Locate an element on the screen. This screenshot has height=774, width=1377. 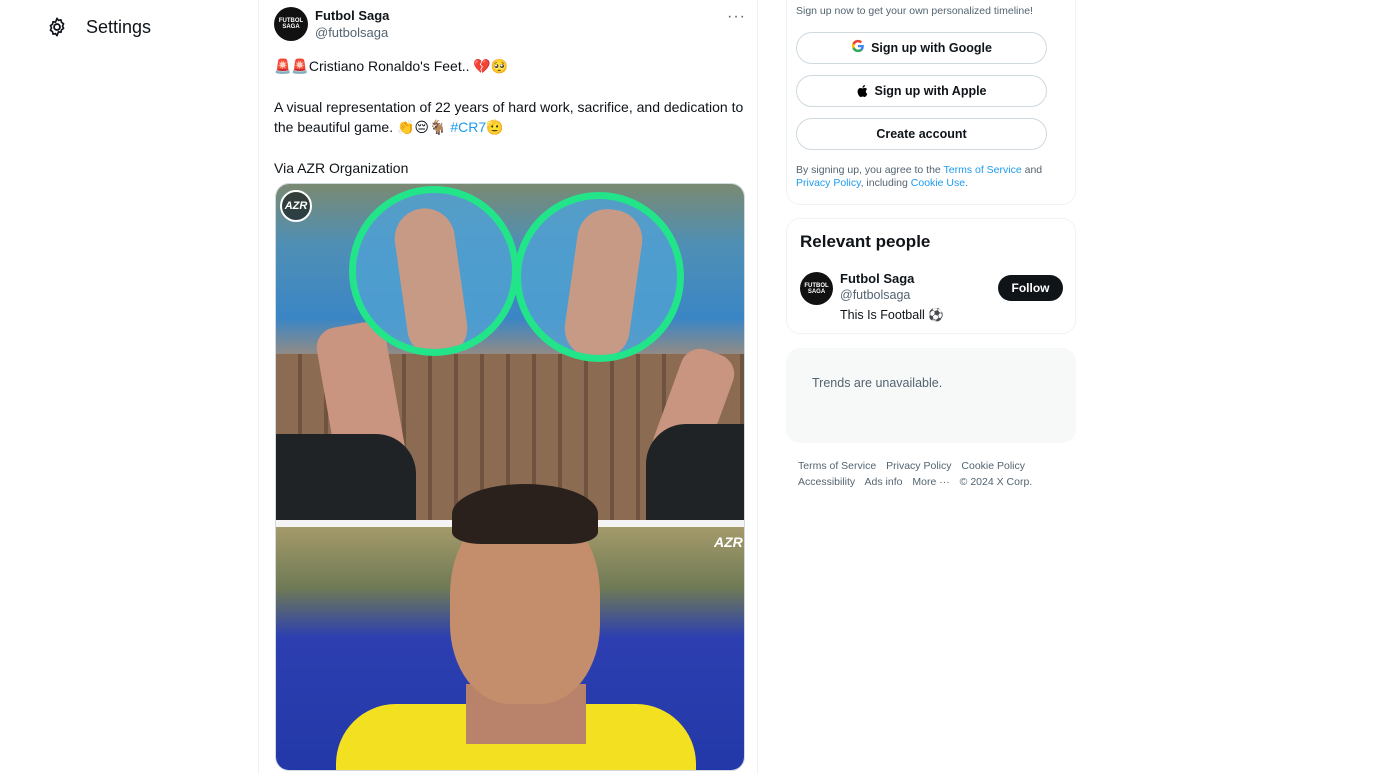
follow-button: Follow is located at coordinates (1030, 288).